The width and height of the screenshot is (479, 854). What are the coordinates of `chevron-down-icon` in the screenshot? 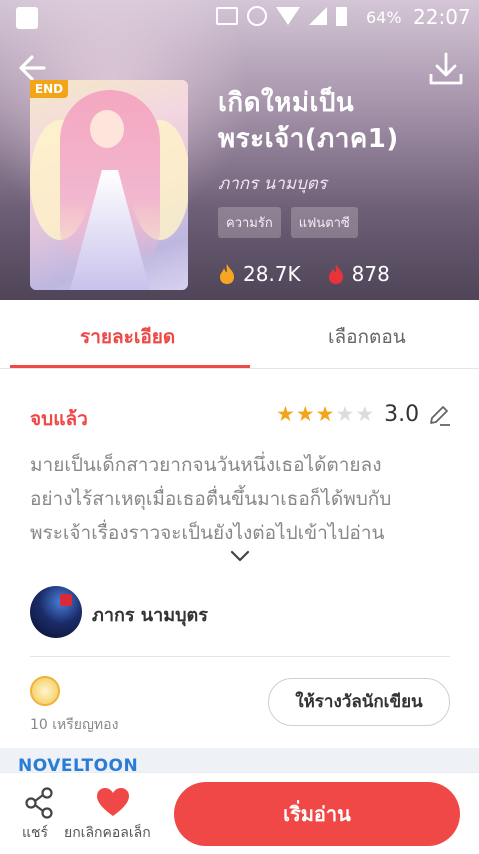 It's located at (240, 556).